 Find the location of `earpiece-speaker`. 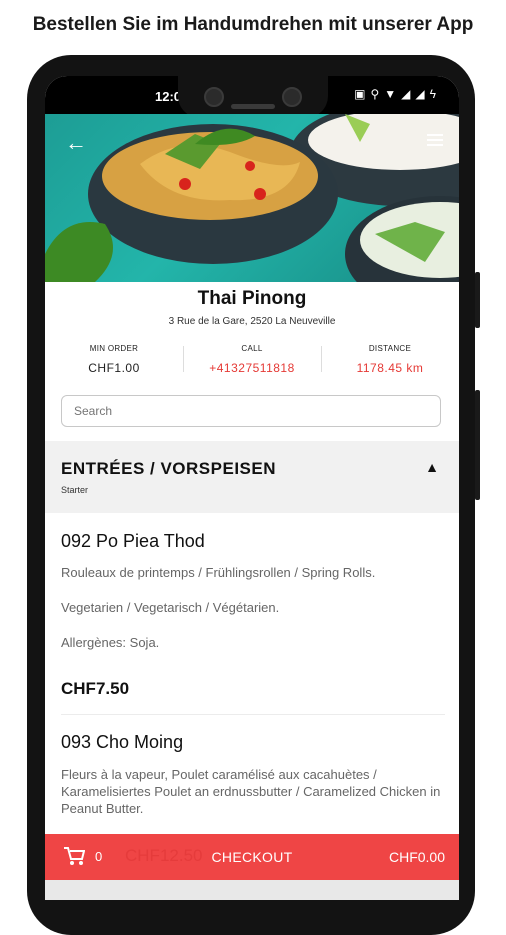

earpiece-speaker is located at coordinates (253, 106).